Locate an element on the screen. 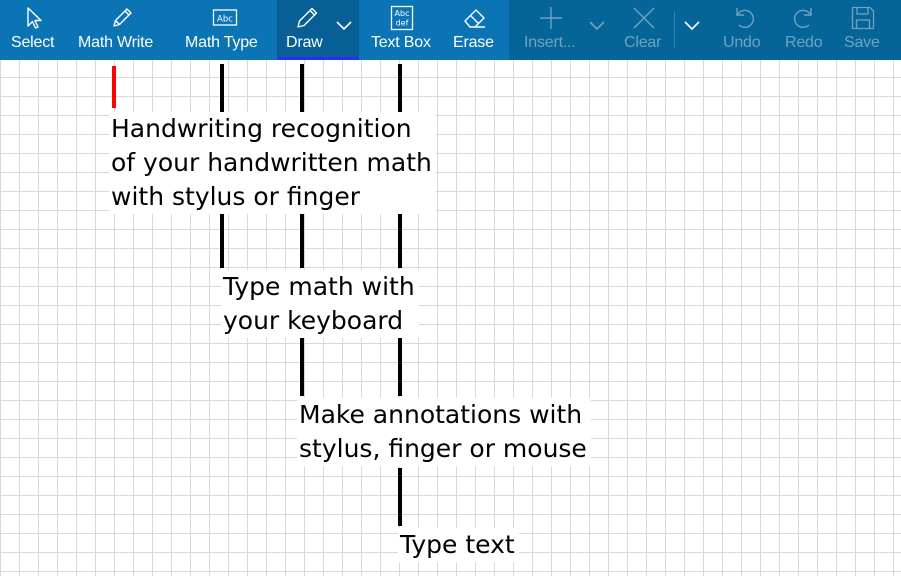  insert-options-chevron-down-icon is located at coordinates (597, 25).